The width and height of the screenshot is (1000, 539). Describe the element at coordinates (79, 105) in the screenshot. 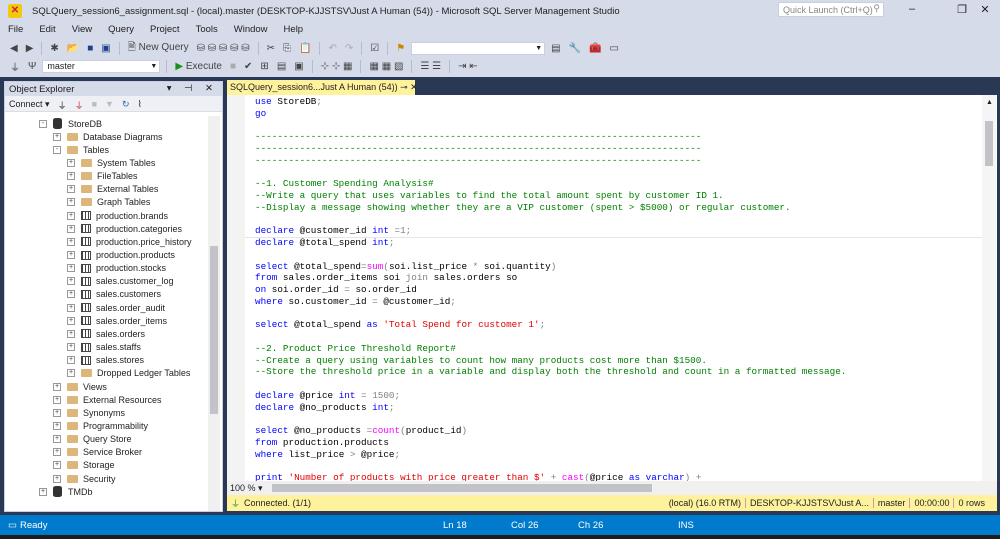

I see `disconnect-icon: ⏚` at that location.